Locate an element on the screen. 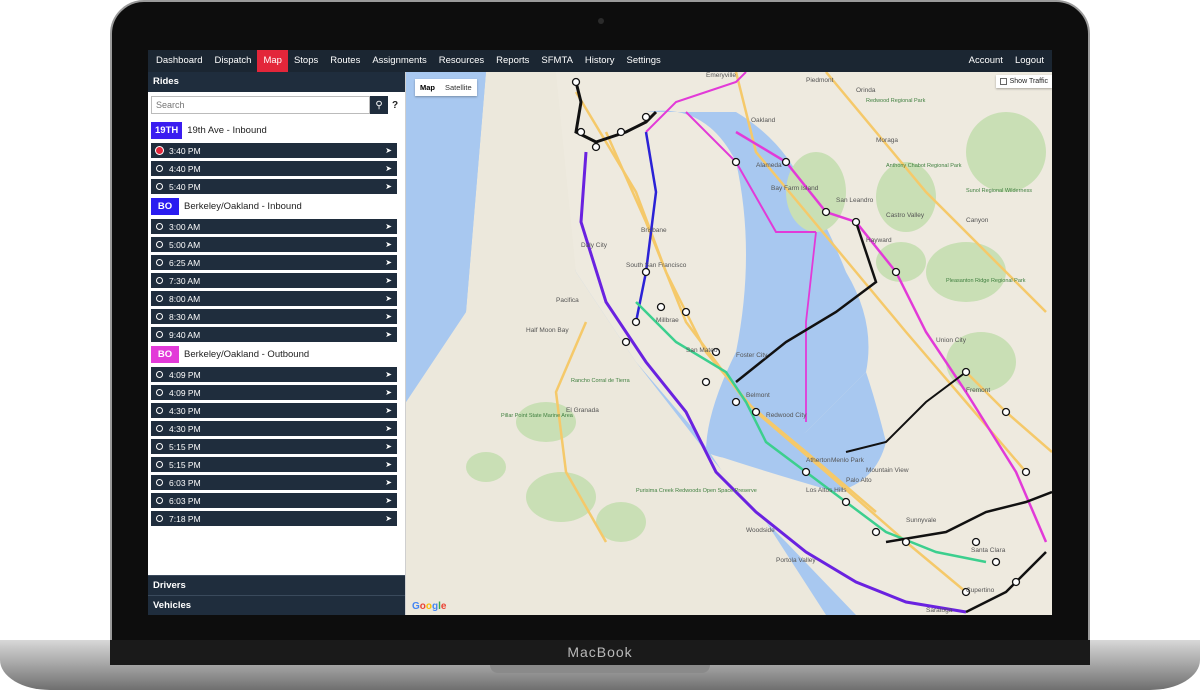 The image size is (1200, 690). city-label: San Mateo is located at coordinates (702, 350).